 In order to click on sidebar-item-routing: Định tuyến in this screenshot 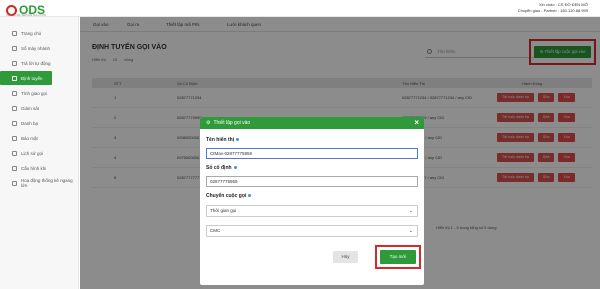, I will do `click(26, 78)`.